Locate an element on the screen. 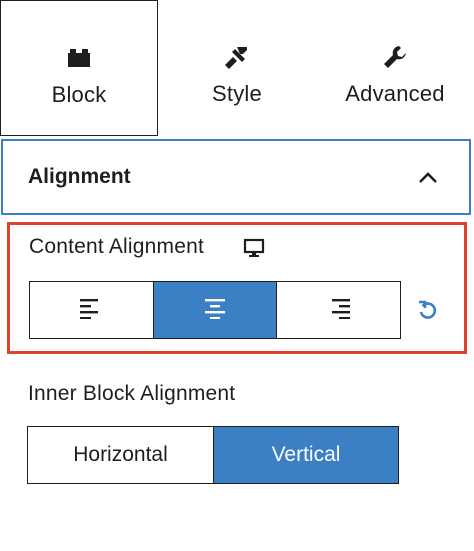 Image resolution: width=474 pixels, height=551 pixels. block-icon is located at coordinates (79, 58).